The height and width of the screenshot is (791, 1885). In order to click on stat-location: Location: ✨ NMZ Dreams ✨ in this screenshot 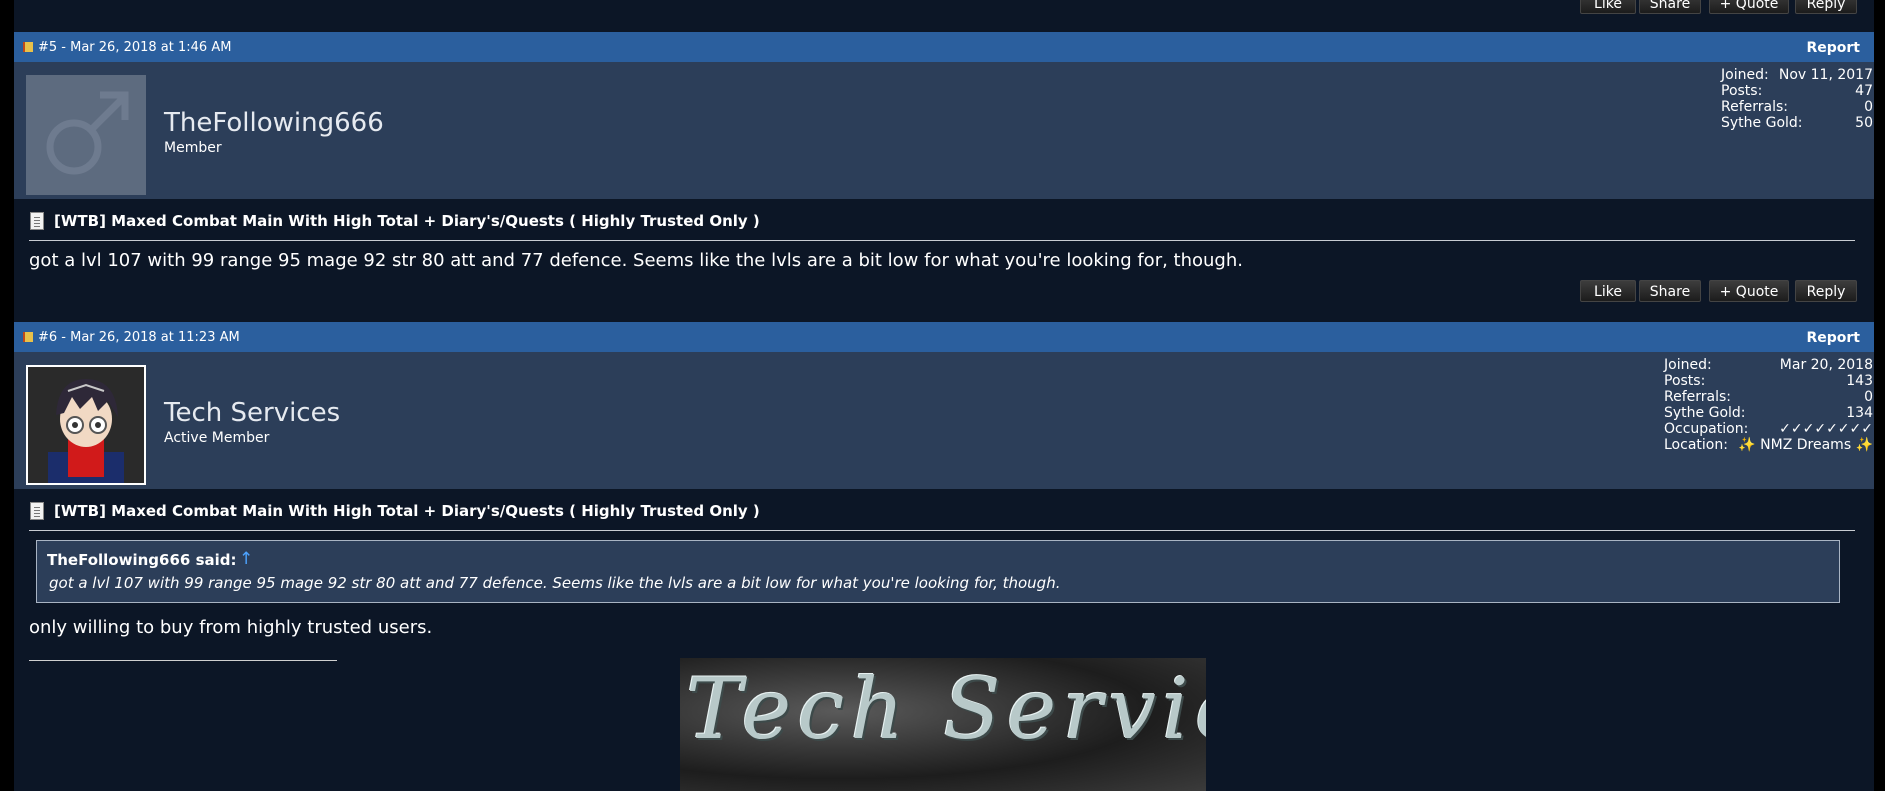, I will do `click(1768, 445)`.